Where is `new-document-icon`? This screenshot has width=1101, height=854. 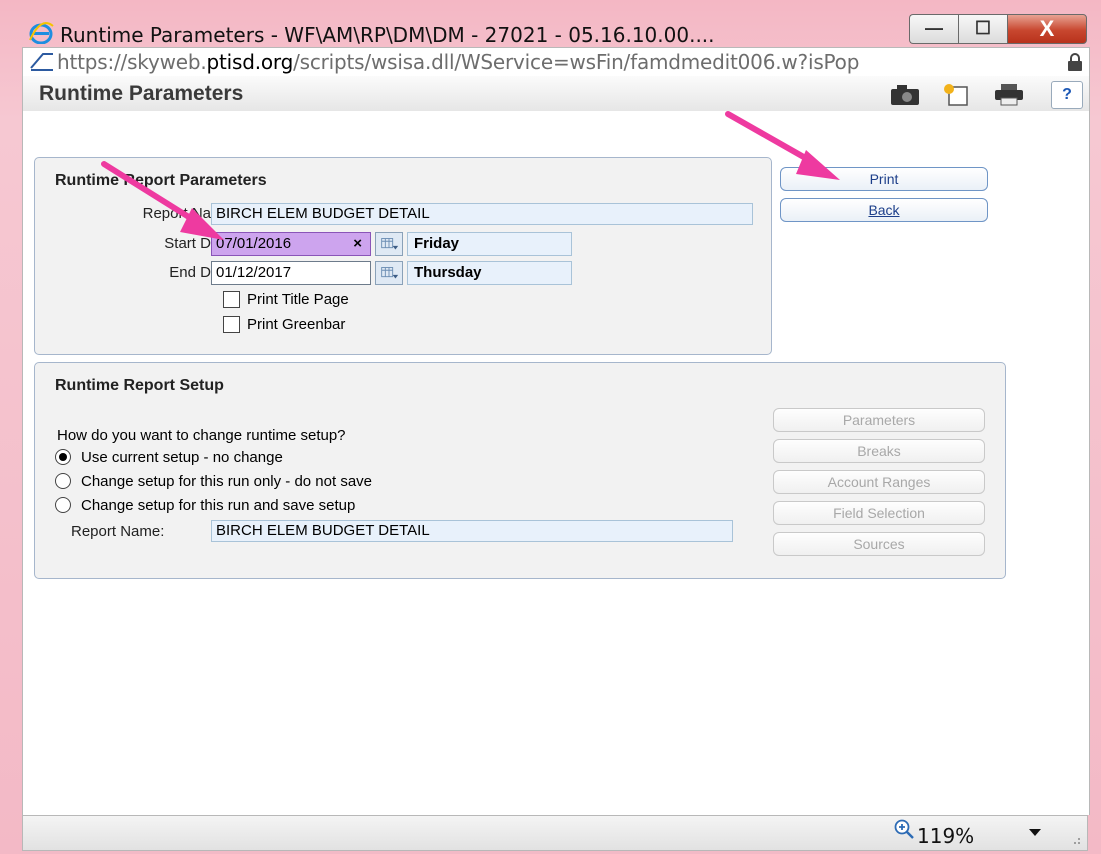
new-document-icon is located at coordinates (957, 94).